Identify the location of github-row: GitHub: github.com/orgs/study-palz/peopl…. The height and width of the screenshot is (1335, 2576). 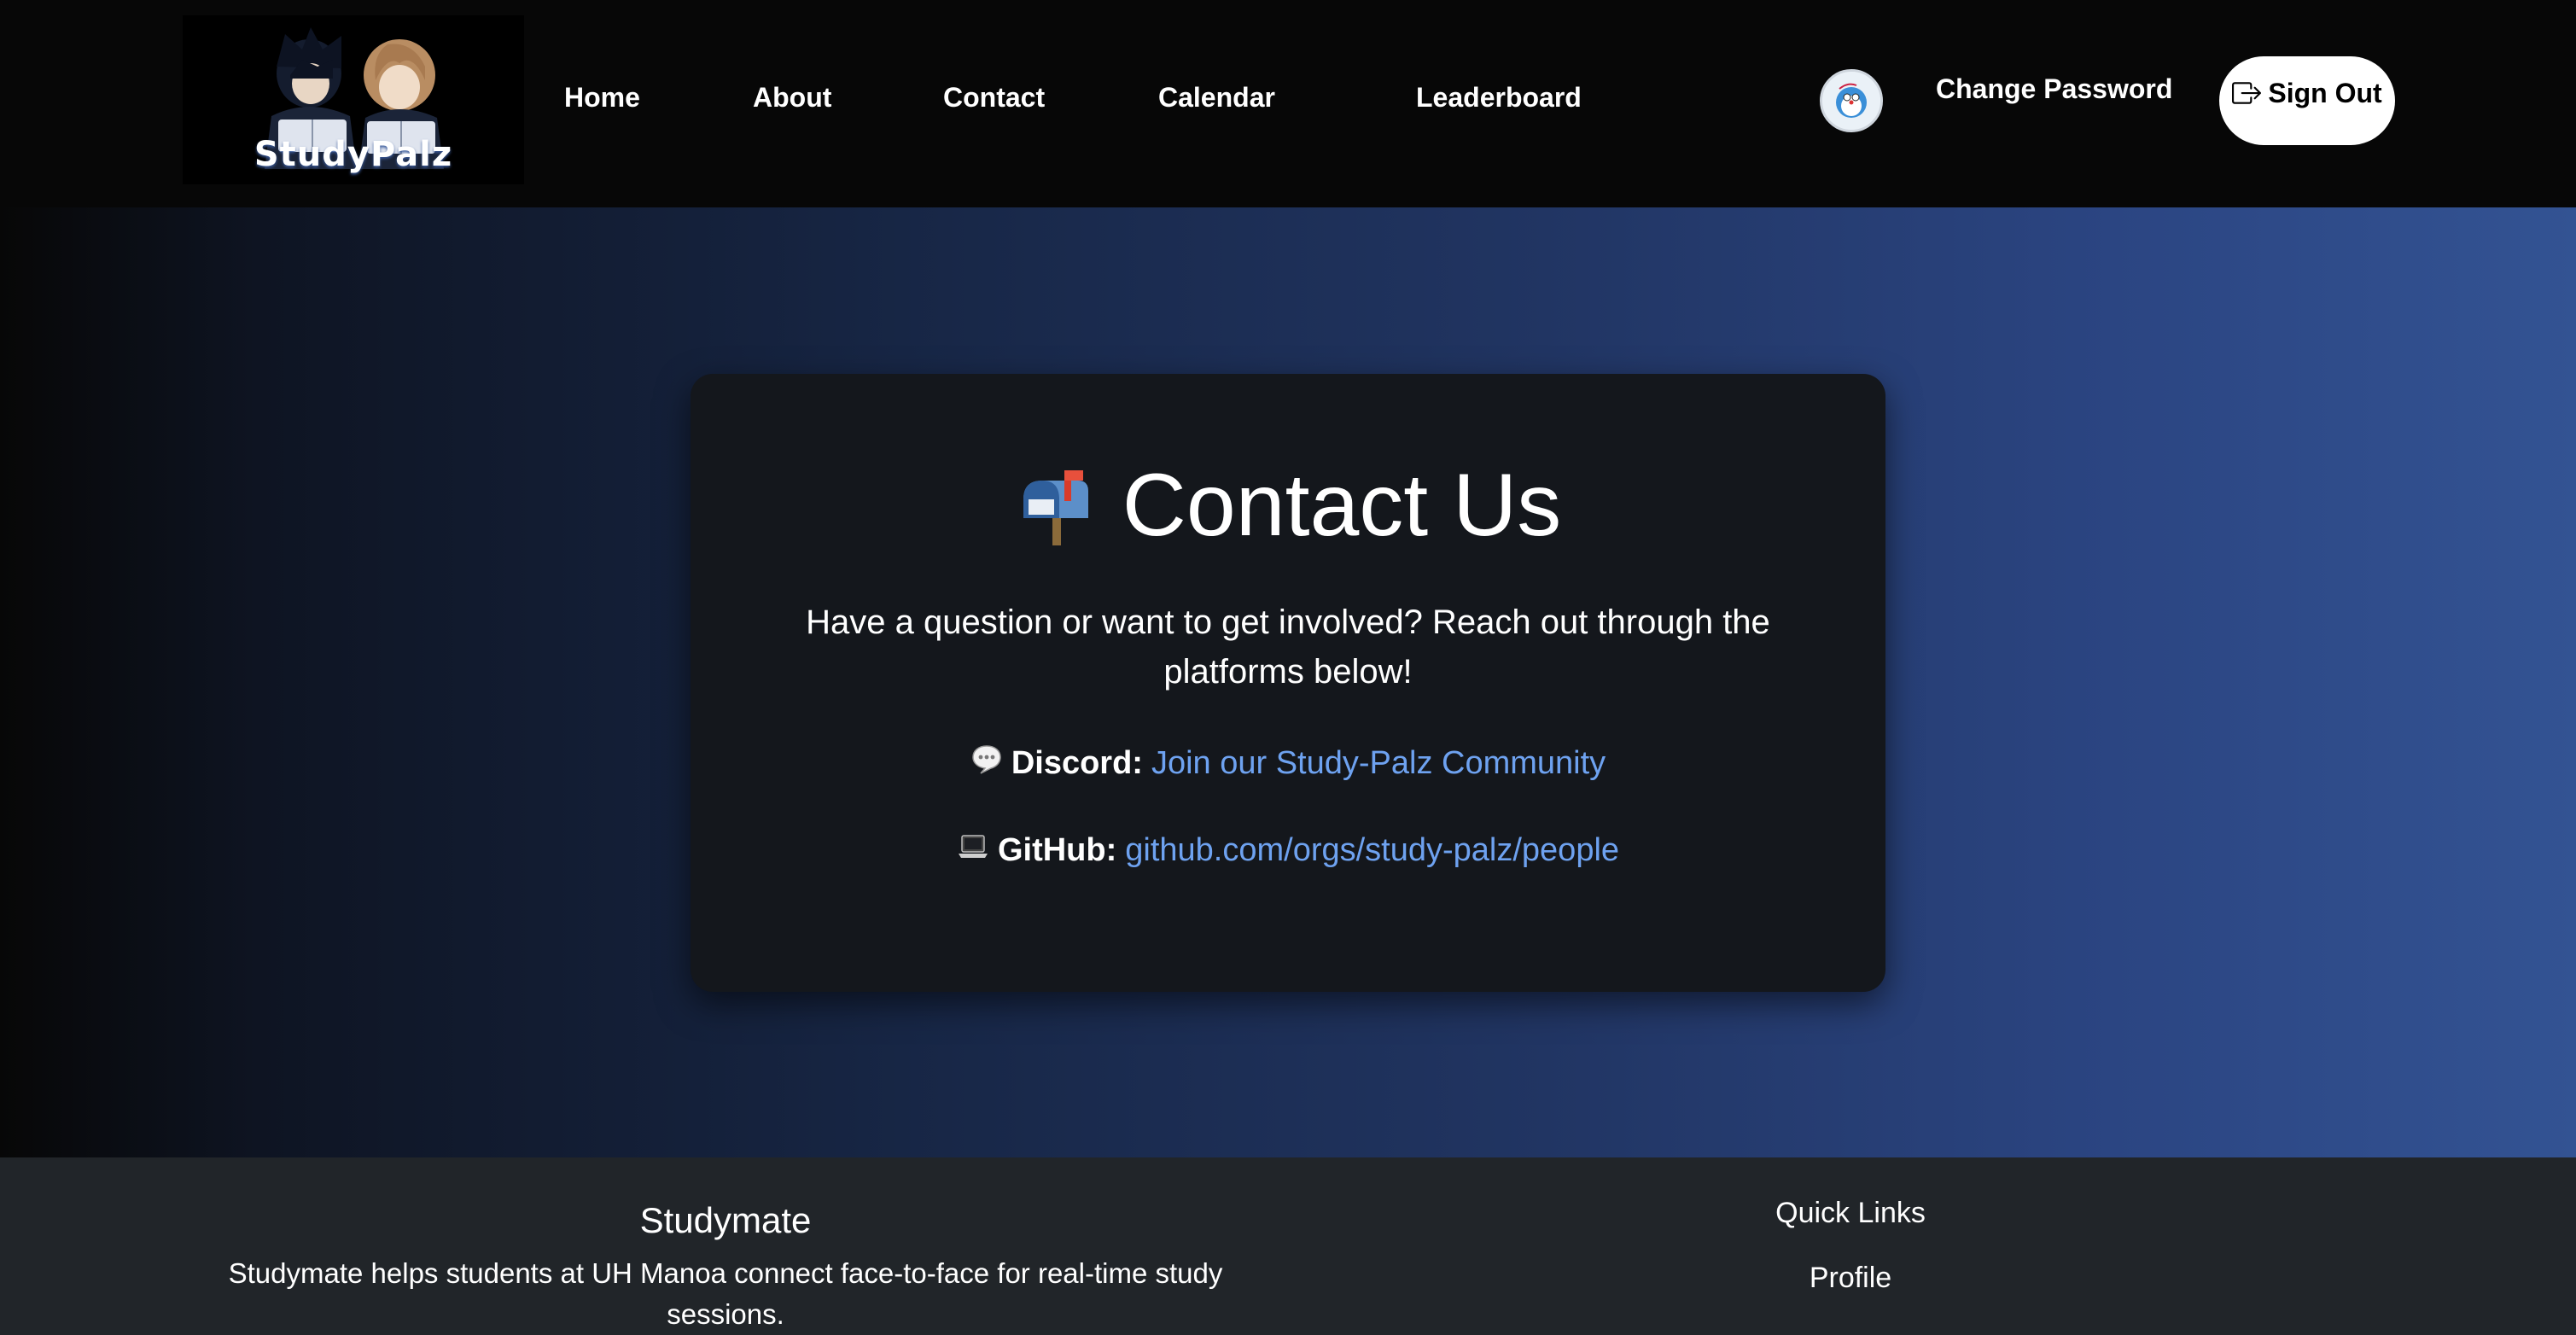
(1288, 850).